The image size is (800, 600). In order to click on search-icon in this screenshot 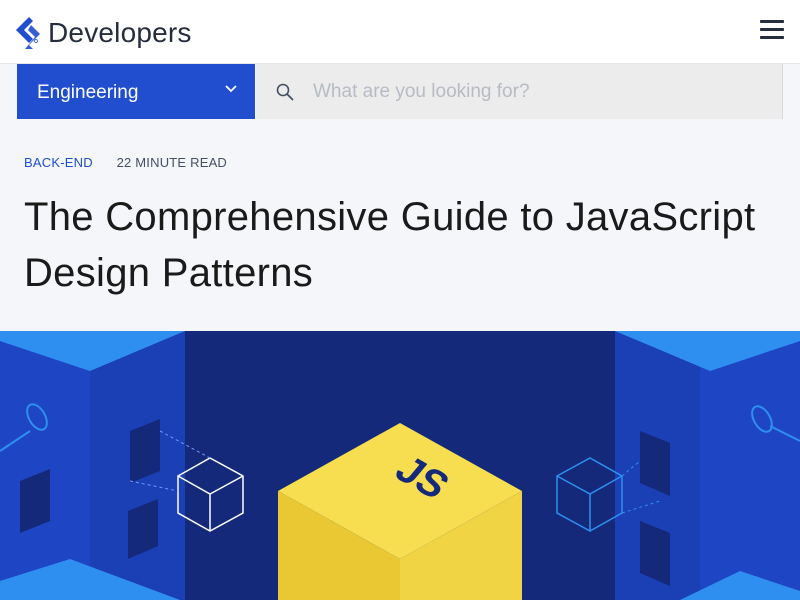, I will do `click(285, 92)`.